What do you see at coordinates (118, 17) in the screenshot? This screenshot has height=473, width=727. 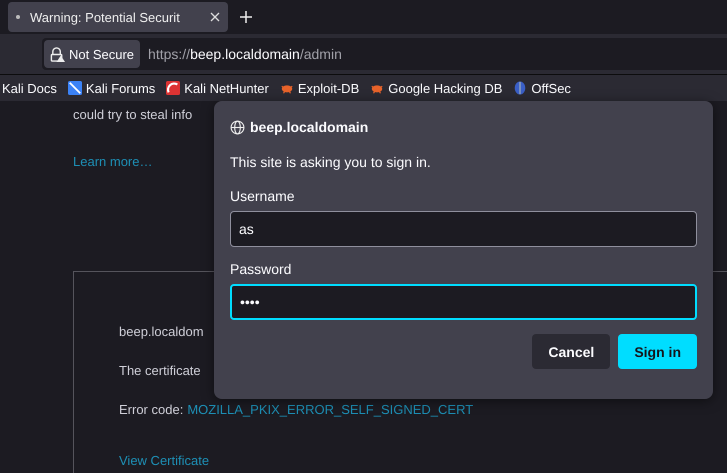 I see `browser-tab: Warning: Potential Securit` at bounding box center [118, 17].